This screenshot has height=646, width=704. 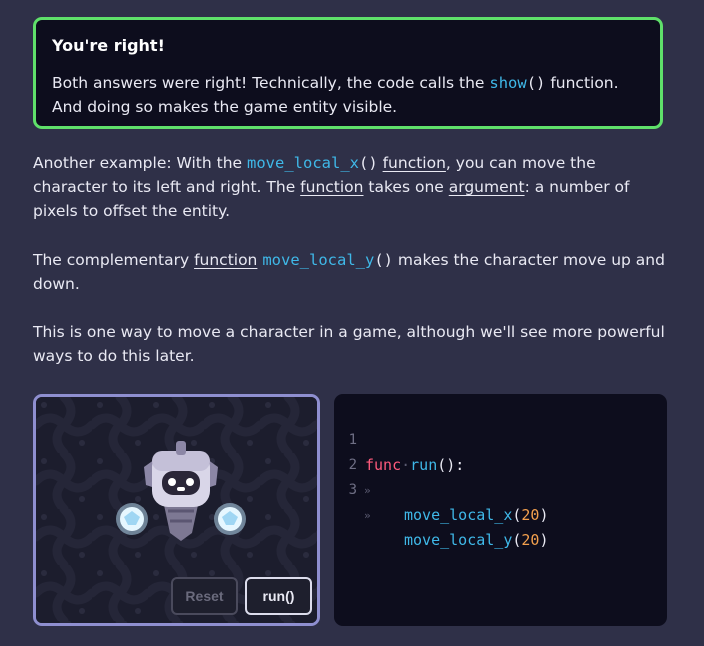 What do you see at coordinates (204, 596) in the screenshot?
I see `reset-button: Reset` at bounding box center [204, 596].